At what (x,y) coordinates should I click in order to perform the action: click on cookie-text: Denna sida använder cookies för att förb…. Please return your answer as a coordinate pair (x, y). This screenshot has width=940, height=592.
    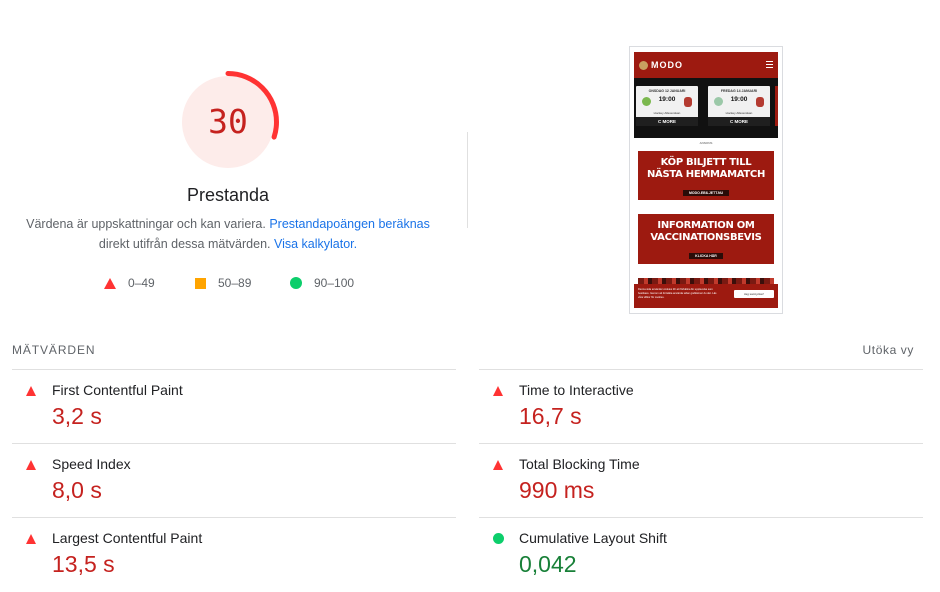
    Looking at the image, I should click on (677, 293).